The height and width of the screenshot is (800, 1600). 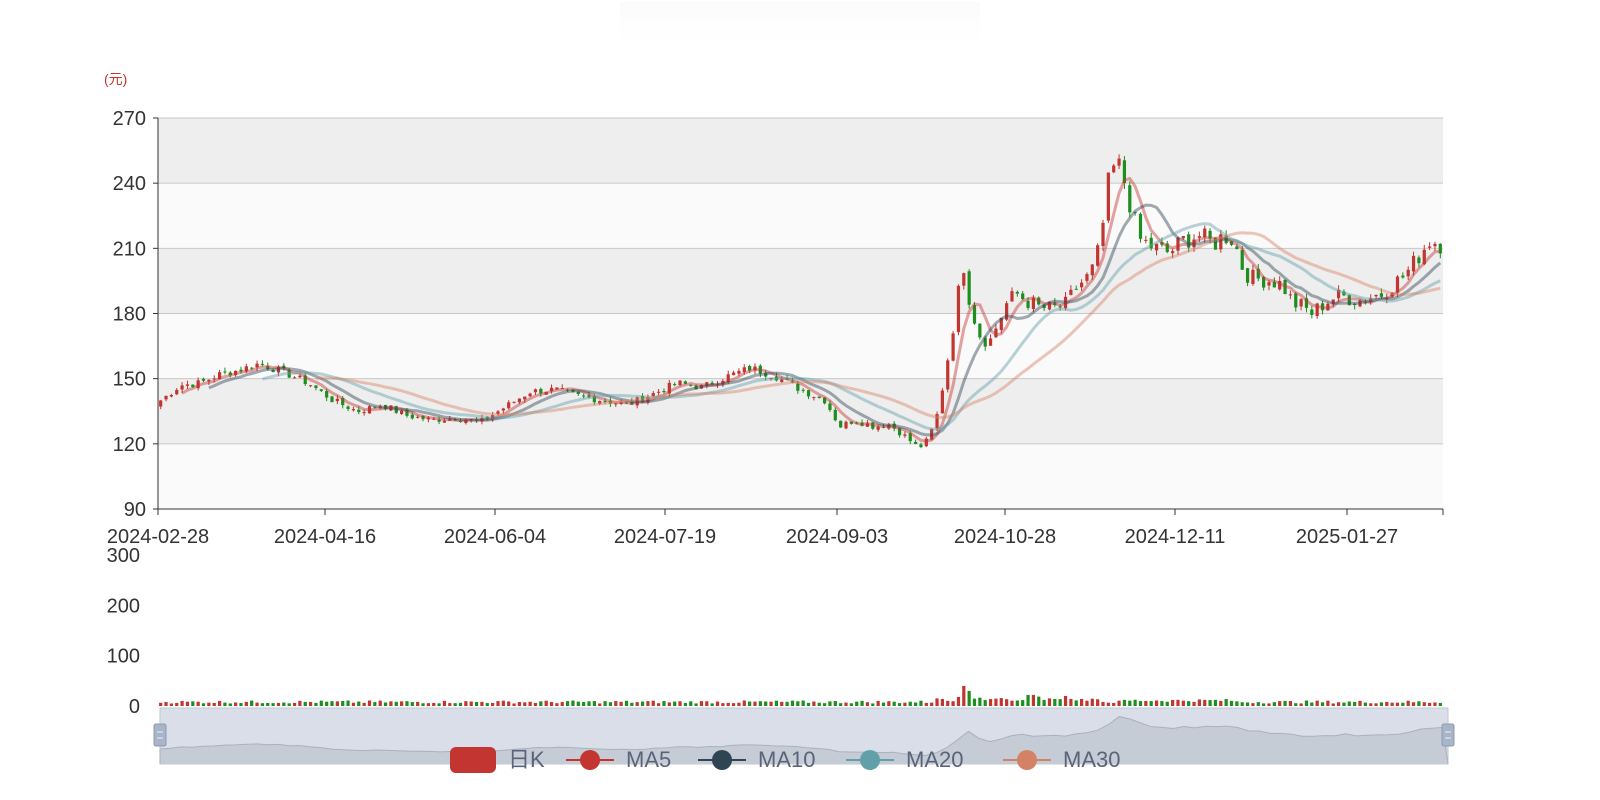 What do you see at coordinates (800, 695) in the screenshot?
I see `volume-bars` at bounding box center [800, 695].